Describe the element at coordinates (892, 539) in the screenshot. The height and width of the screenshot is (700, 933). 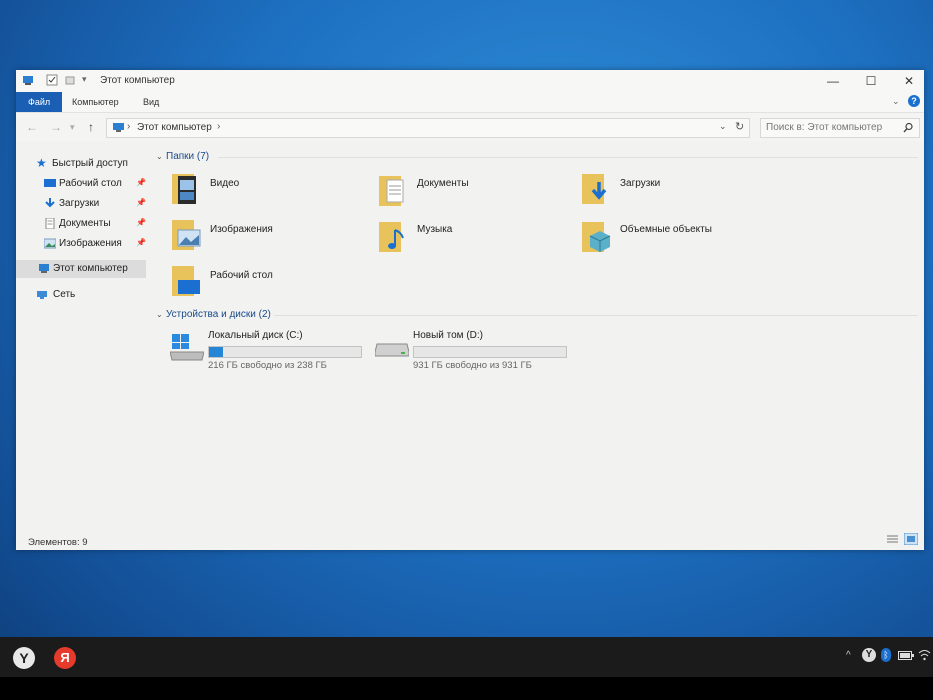
I see `details-view-icon` at that location.